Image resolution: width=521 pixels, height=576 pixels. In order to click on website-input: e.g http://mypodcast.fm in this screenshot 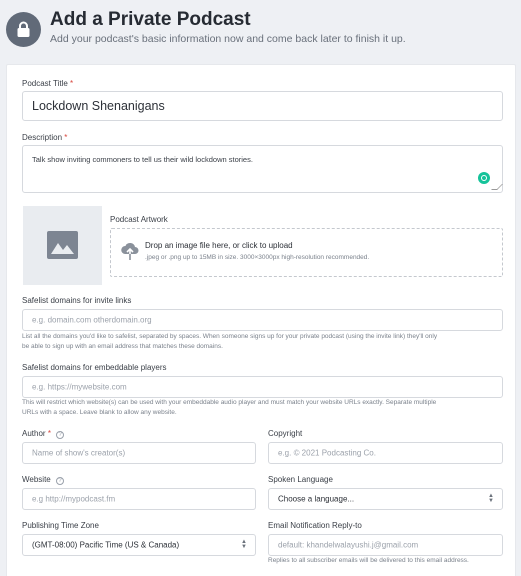, I will do `click(139, 499)`.